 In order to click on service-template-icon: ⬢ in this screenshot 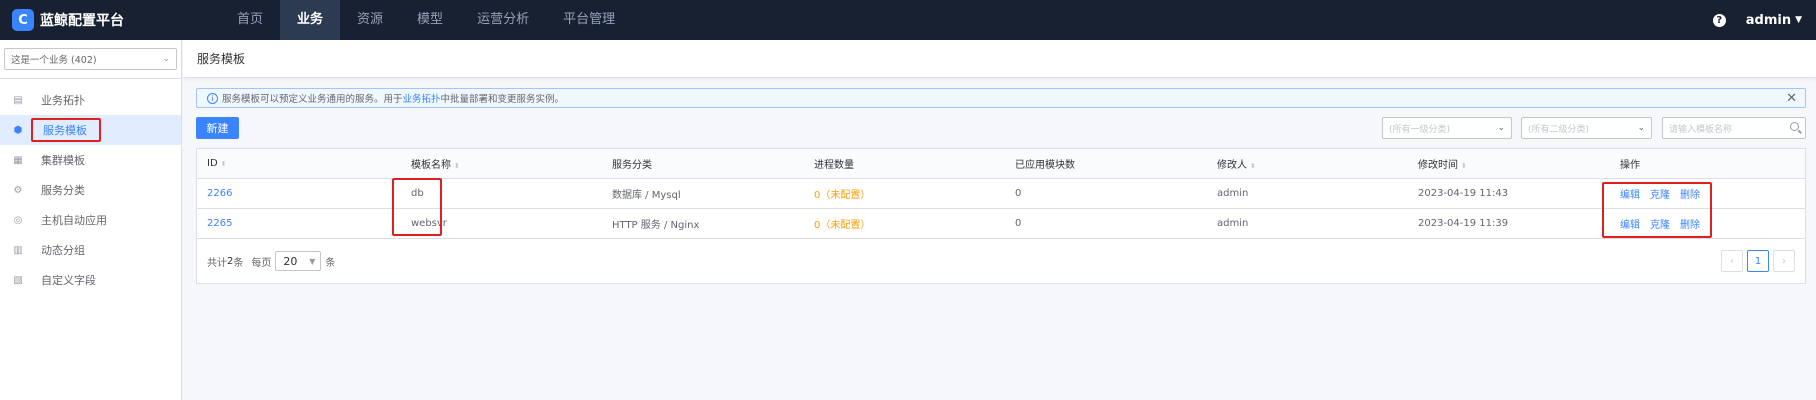, I will do `click(18, 130)`.